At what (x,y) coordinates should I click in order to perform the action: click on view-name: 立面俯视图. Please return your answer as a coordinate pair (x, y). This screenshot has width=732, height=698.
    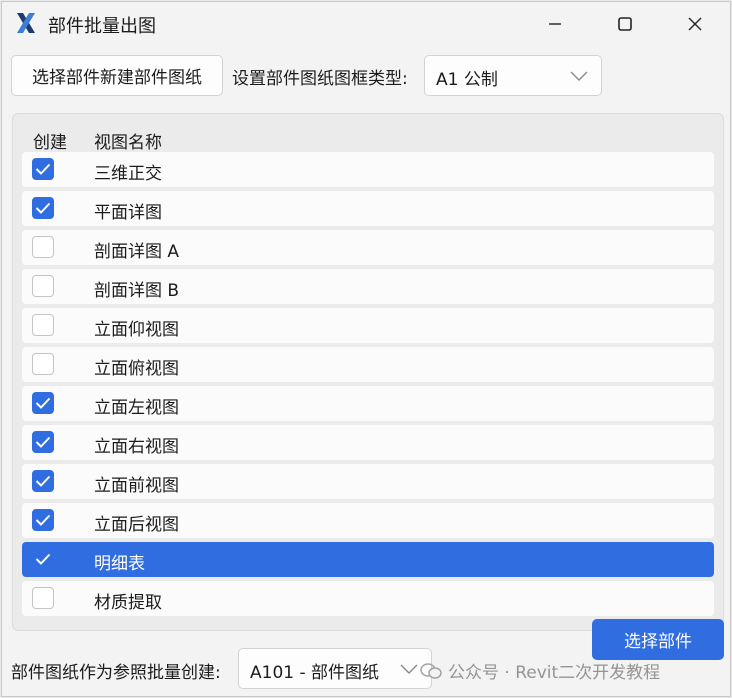
    Looking at the image, I should click on (136, 369).